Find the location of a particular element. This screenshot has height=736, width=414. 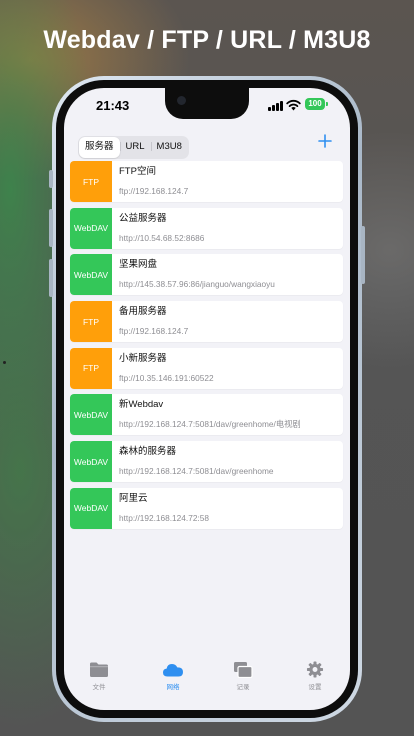

volume-up-button is located at coordinates (51, 228).